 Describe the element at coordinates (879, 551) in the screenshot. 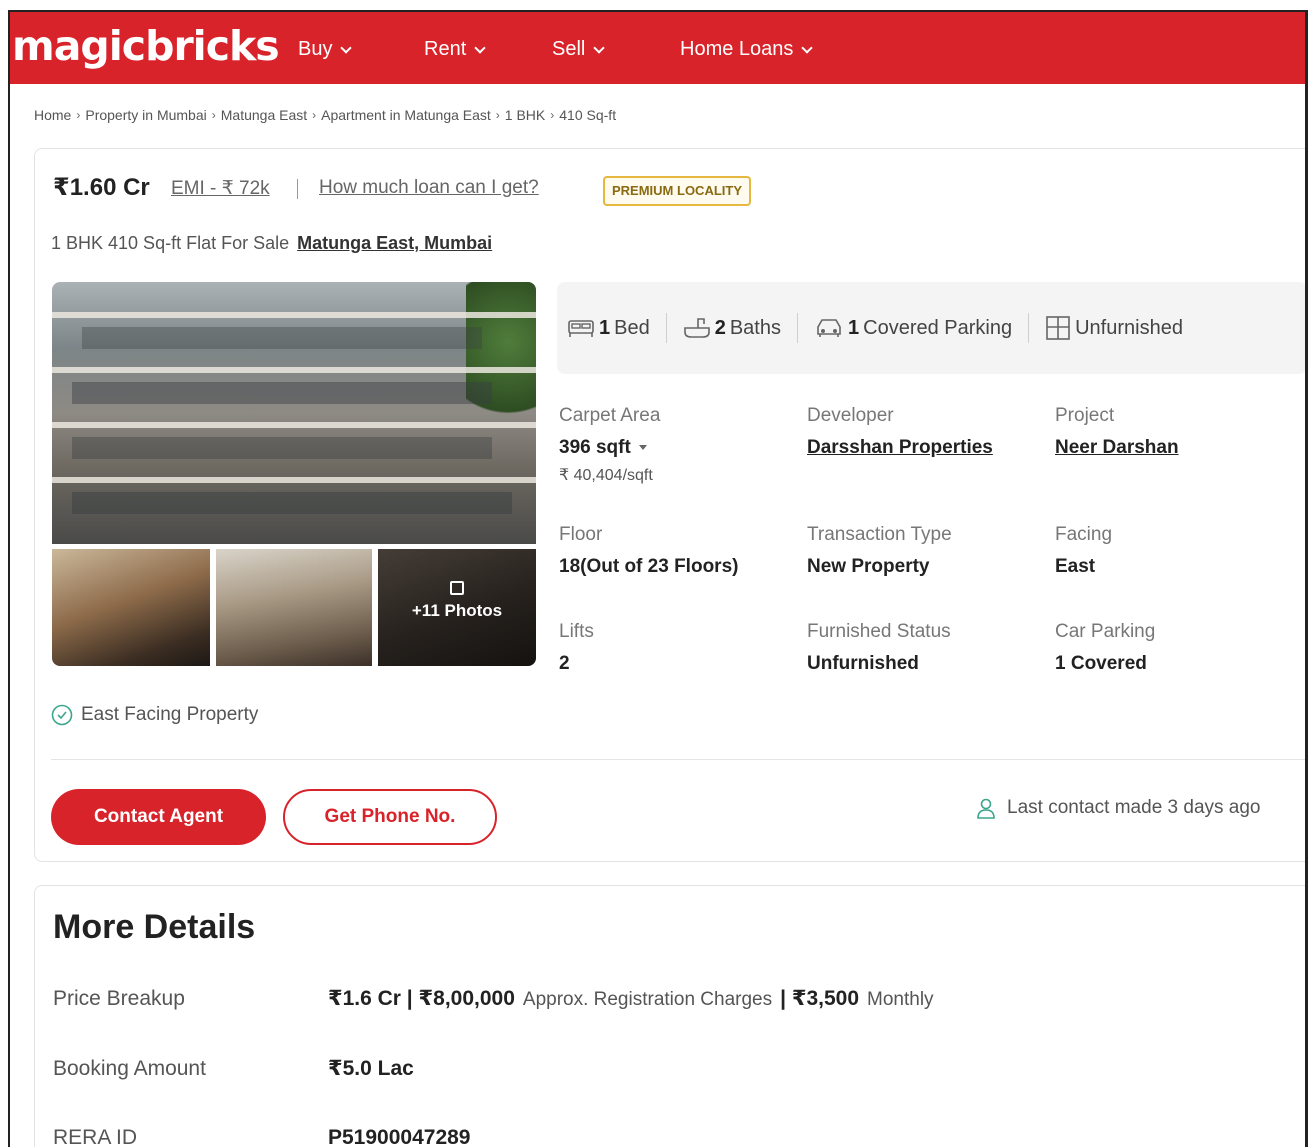

I see `detail-transaction-type: Transaction Type New Property` at that location.